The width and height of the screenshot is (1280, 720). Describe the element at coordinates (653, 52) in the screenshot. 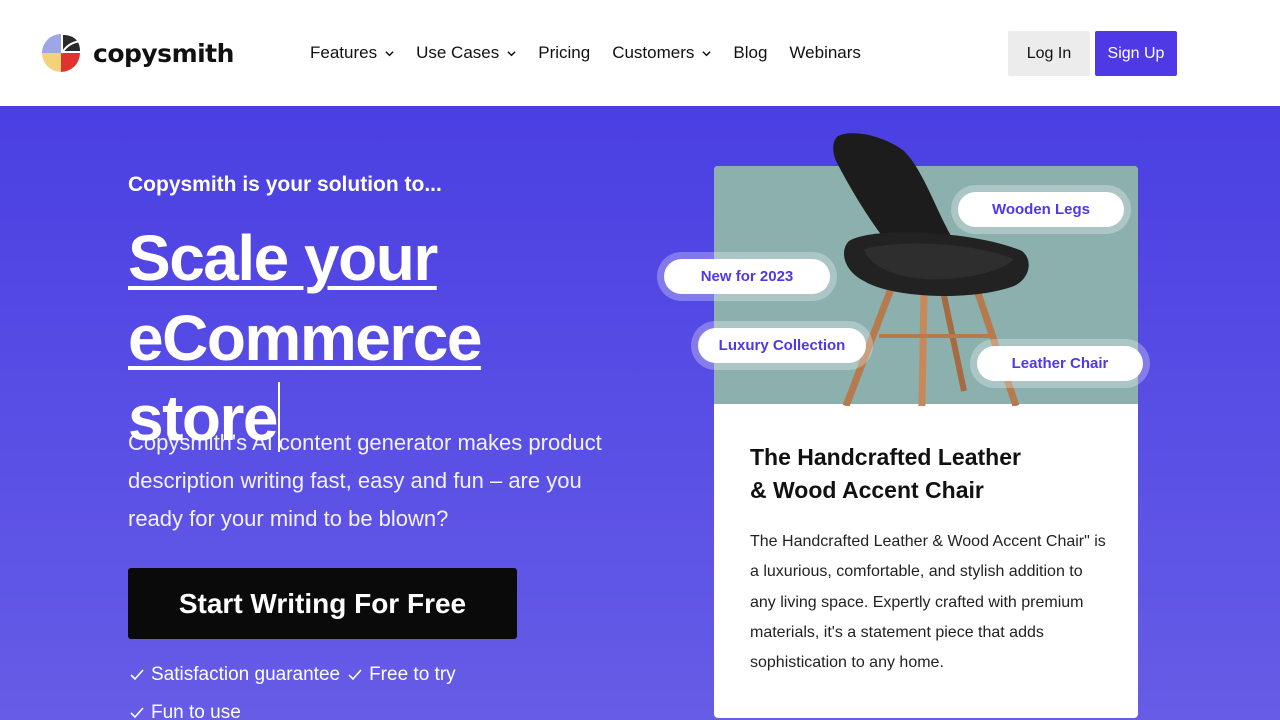

I see `nav-label: Customers` at that location.